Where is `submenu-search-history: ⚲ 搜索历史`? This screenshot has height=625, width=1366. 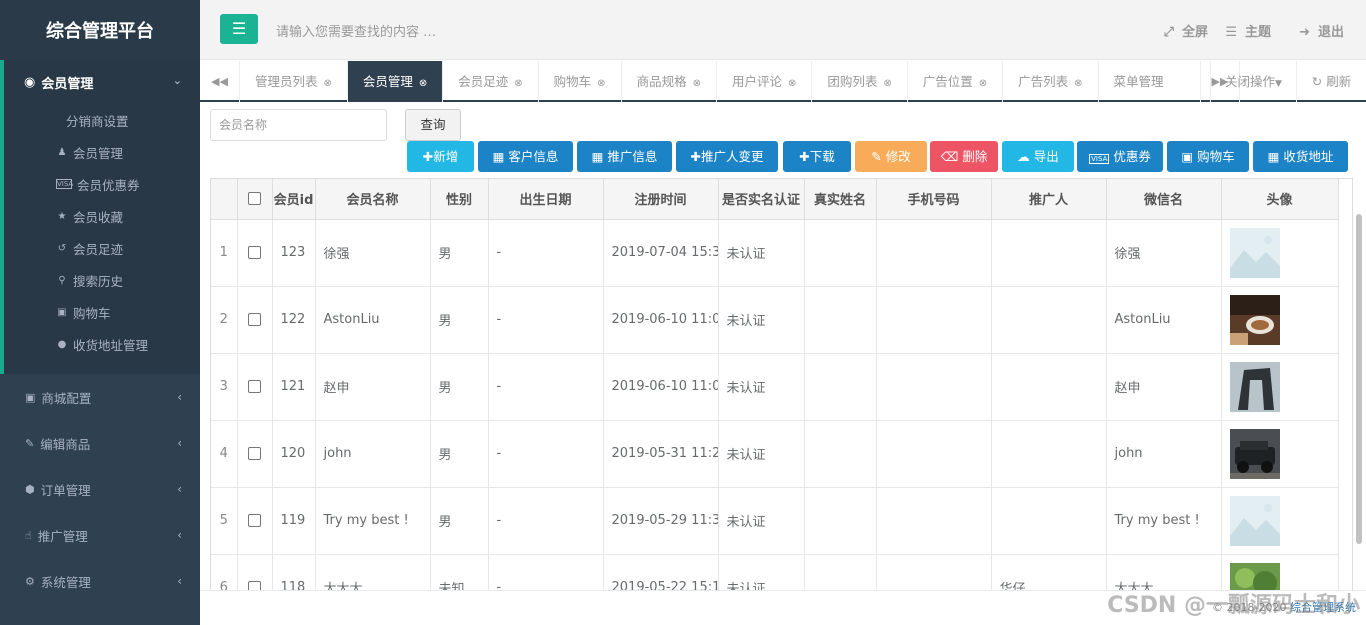
submenu-search-history: ⚲ 搜索历史 is located at coordinates (102, 280).